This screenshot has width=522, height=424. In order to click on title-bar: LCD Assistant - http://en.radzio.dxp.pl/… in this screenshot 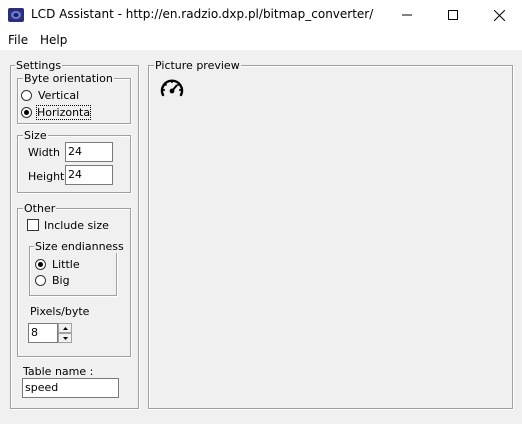, I will do `click(261, 15)`.